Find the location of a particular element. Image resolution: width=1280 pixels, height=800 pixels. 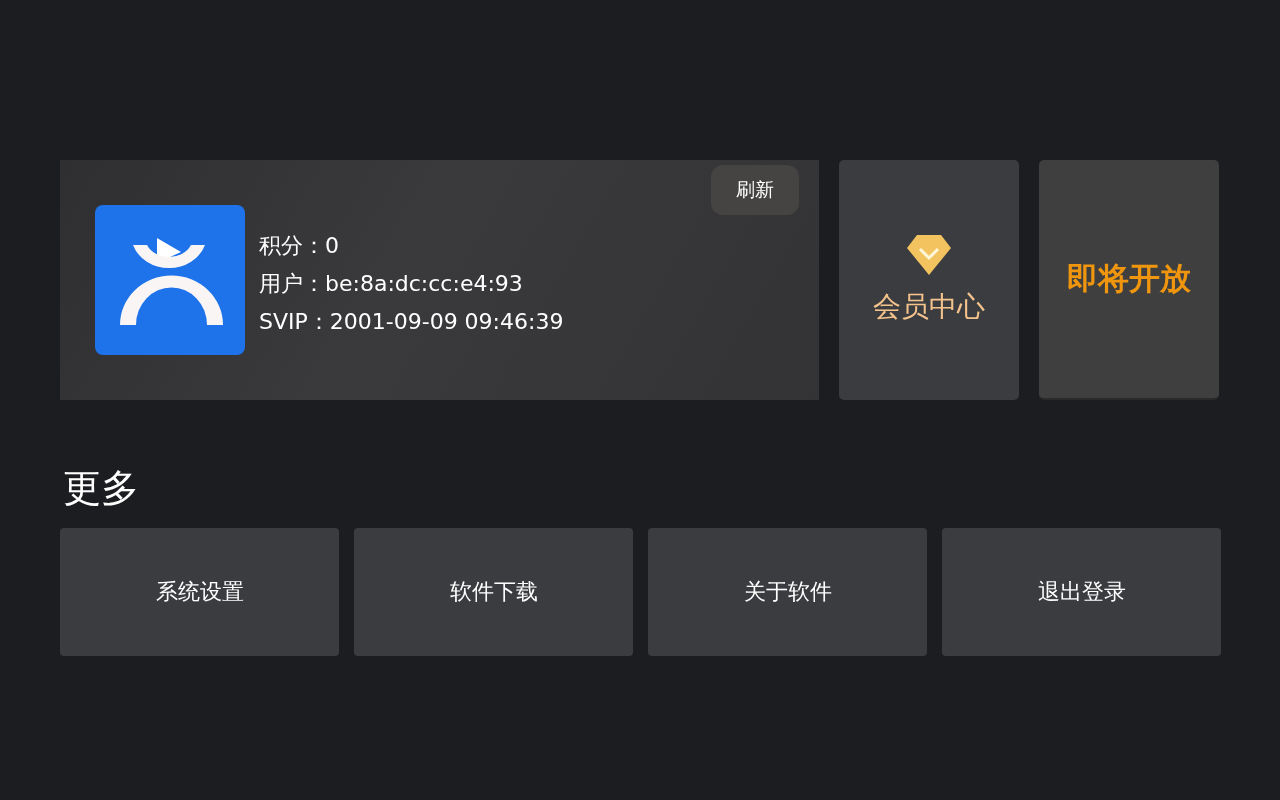

diamond-icon is located at coordinates (929, 255).